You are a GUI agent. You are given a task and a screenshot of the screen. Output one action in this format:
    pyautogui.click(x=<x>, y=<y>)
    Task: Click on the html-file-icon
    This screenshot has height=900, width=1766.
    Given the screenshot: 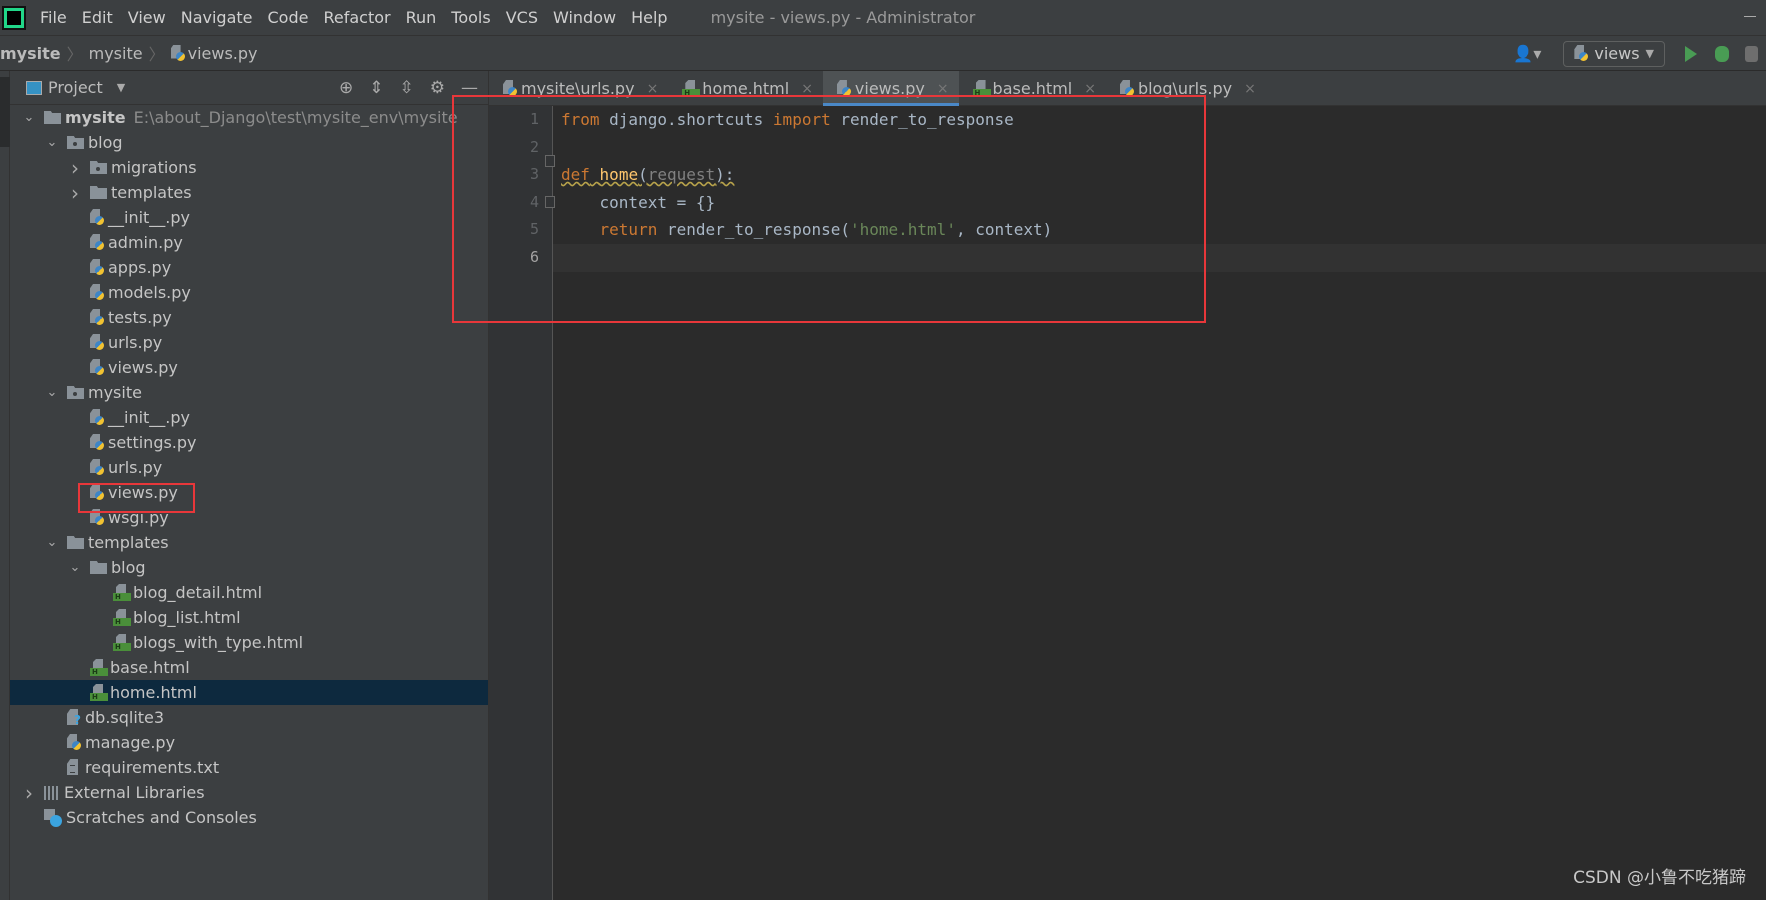 What is the action you would take?
    pyautogui.click(x=981, y=88)
    